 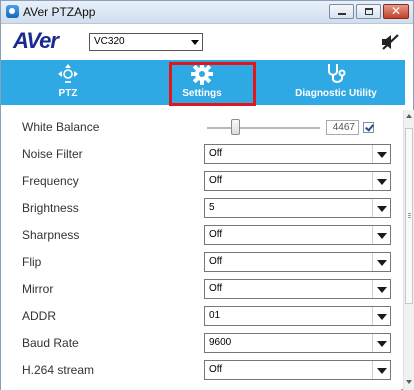 I want to click on brightness-label: Brightness, so click(x=50, y=208).